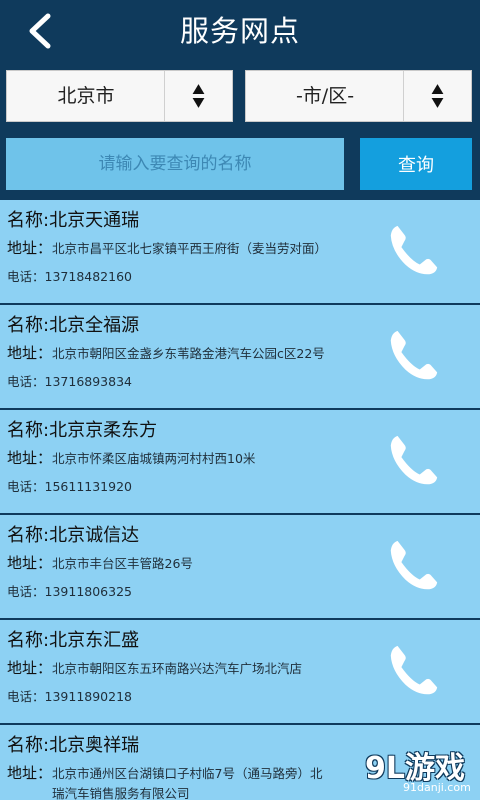 This screenshot has height=800, width=480. I want to click on search-input, so click(175, 164).